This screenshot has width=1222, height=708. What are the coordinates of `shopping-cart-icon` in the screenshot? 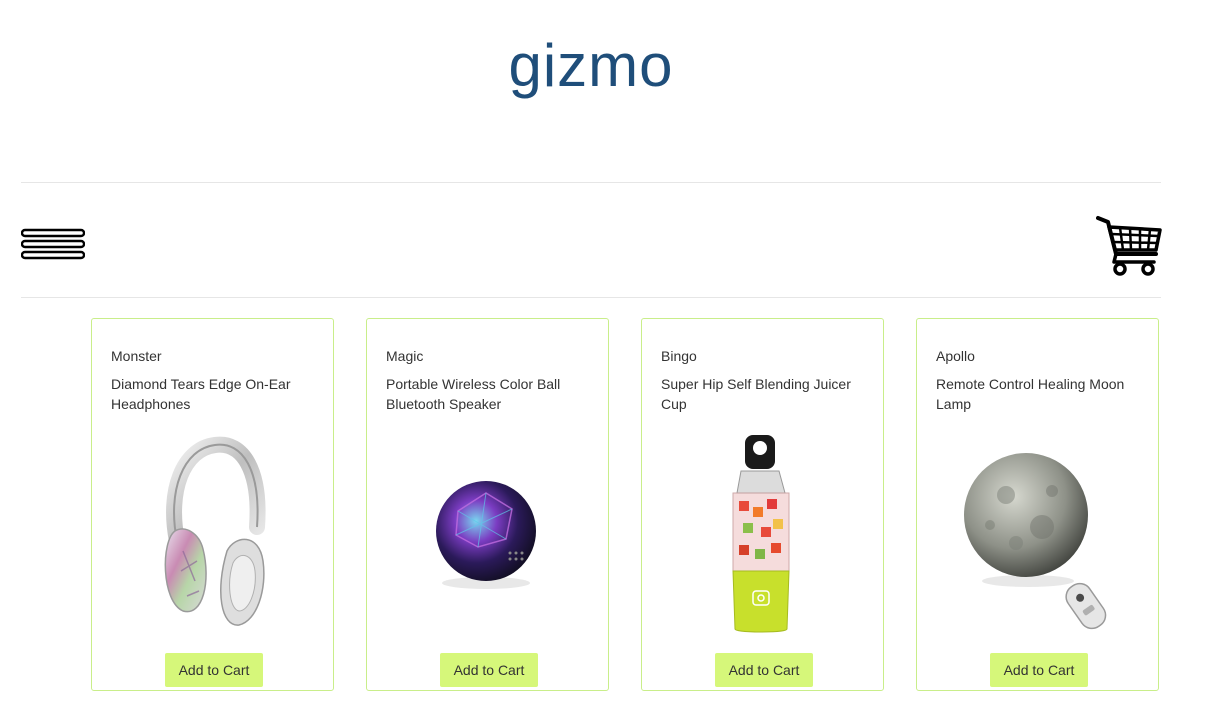 It's located at (1129, 246).